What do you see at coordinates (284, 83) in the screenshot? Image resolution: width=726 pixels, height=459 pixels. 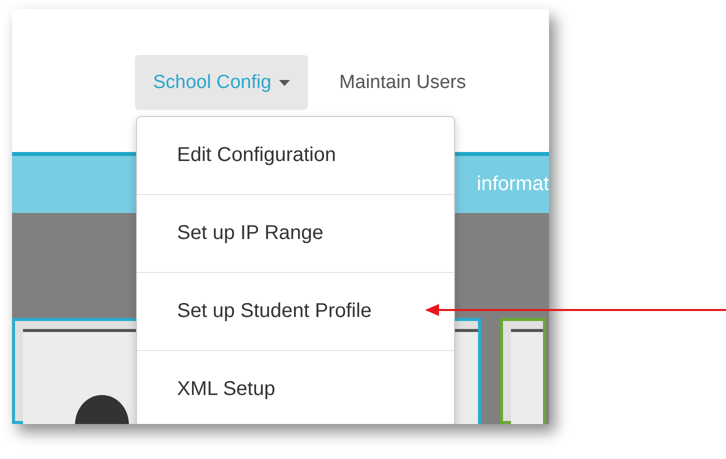 I see `caret-icon` at bounding box center [284, 83].